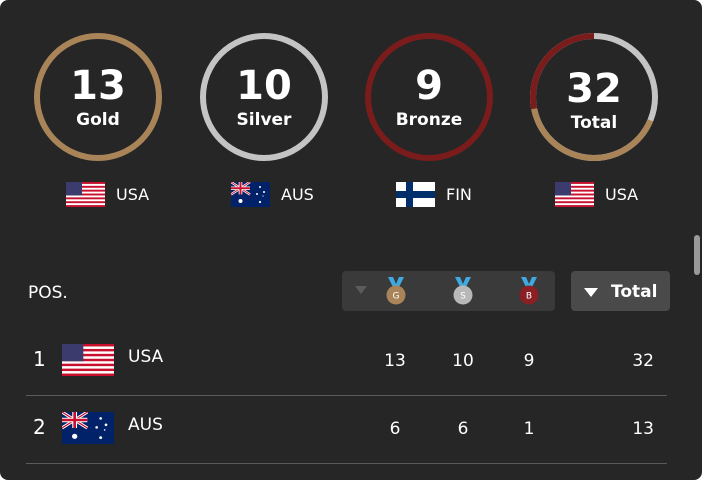  Describe the element at coordinates (346, 429) in the screenshot. I see `table-row: 2 AUS 6 6 1 13` at that location.